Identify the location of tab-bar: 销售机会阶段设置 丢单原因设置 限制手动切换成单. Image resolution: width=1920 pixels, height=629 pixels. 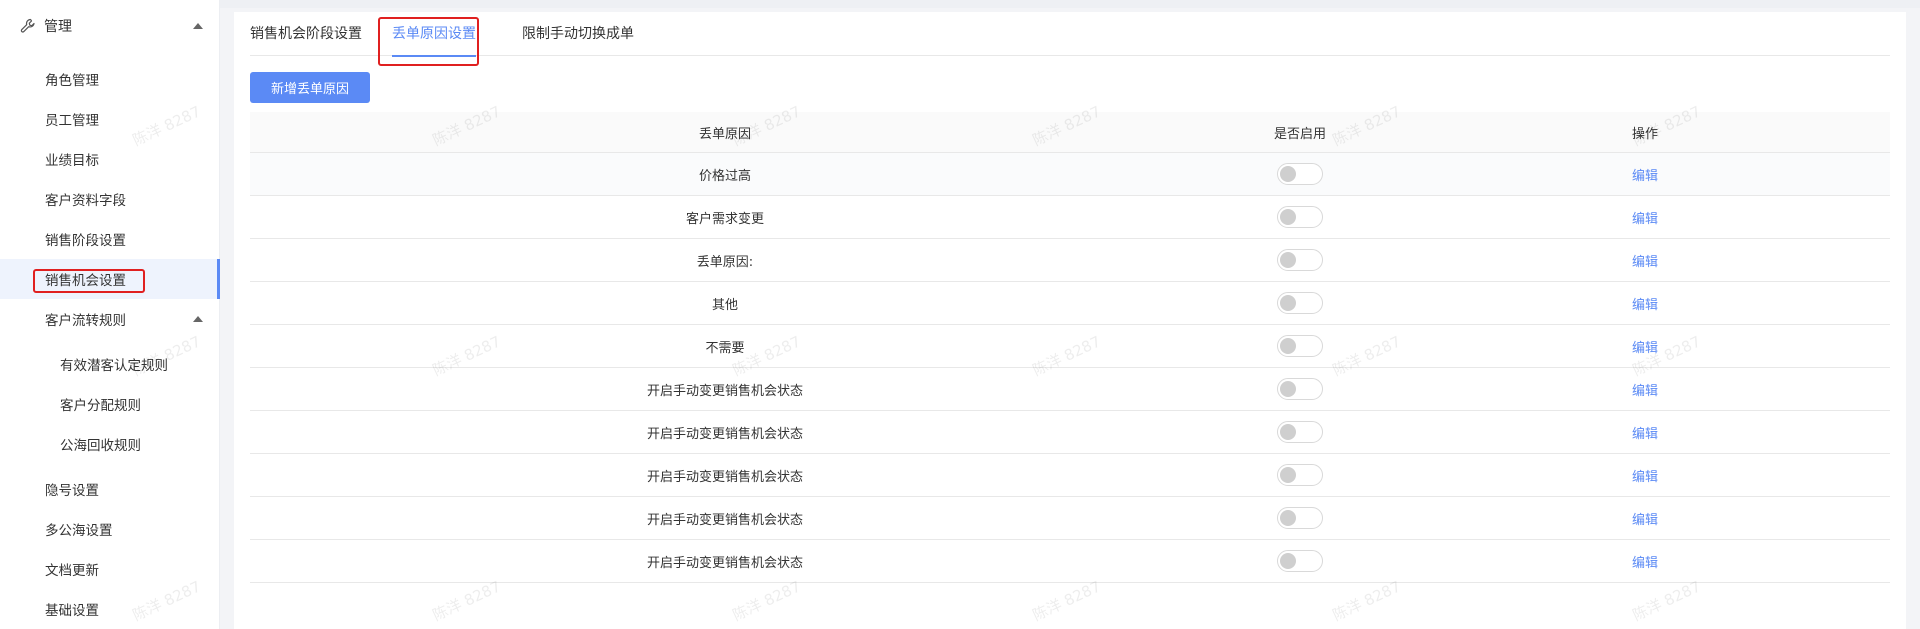
(1070, 34).